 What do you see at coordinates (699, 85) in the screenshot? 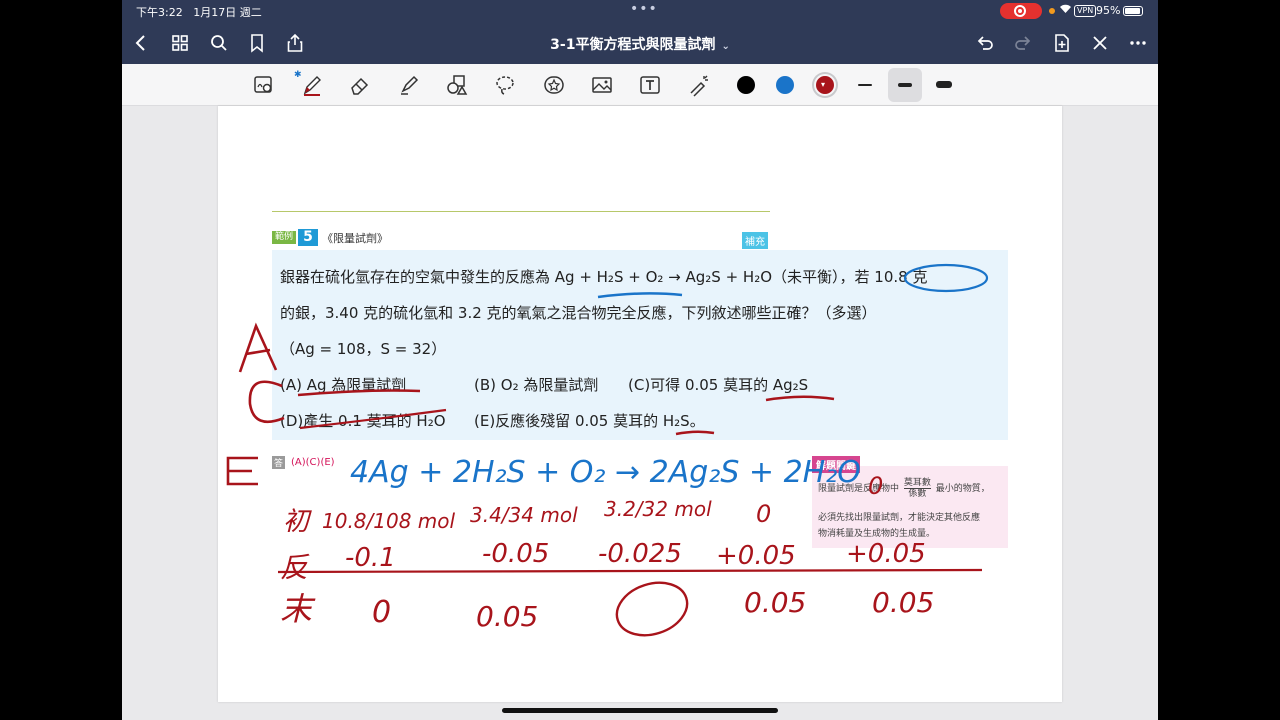
I see `laser-pointer-icon` at bounding box center [699, 85].